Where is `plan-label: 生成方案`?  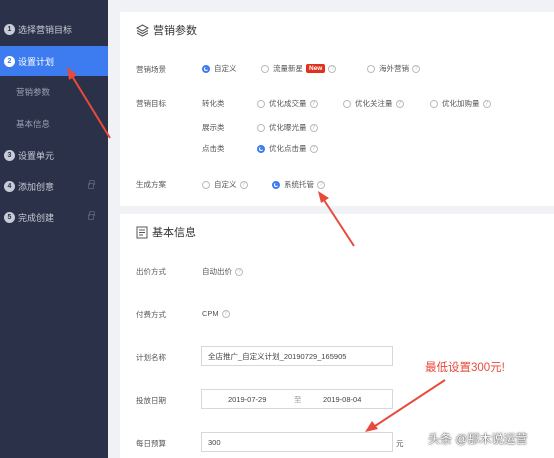
plan-label: 生成方案 is located at coordinates (151, 184).